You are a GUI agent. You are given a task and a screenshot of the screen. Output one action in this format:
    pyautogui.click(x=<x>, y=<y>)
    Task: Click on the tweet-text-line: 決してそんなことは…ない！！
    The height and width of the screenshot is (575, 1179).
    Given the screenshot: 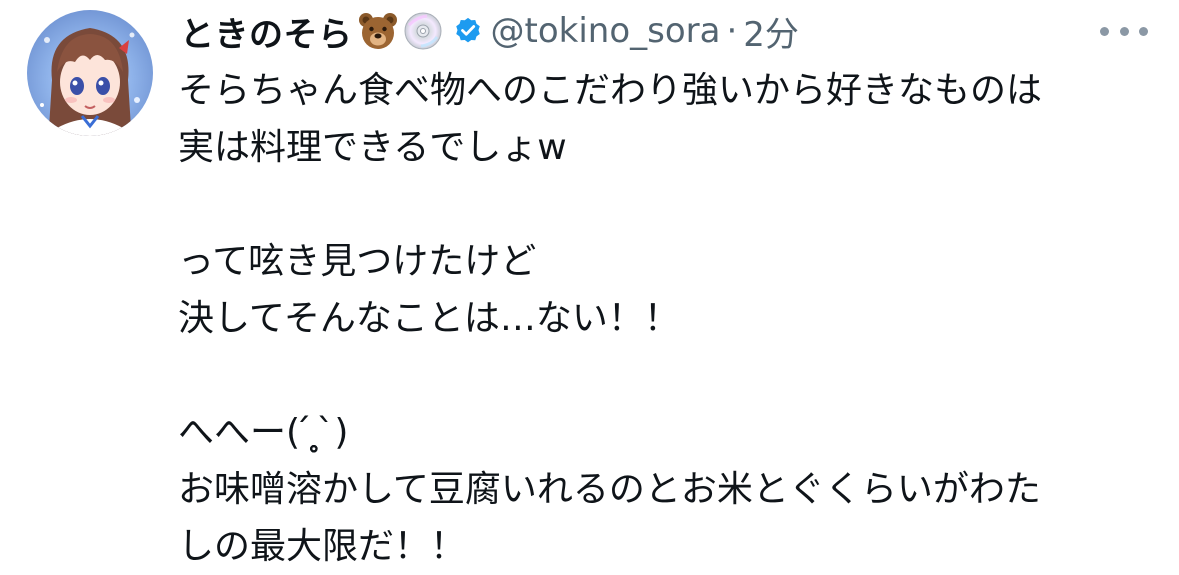 What is the action you would take?
    pyautogui.click(x=429, y=318)
    